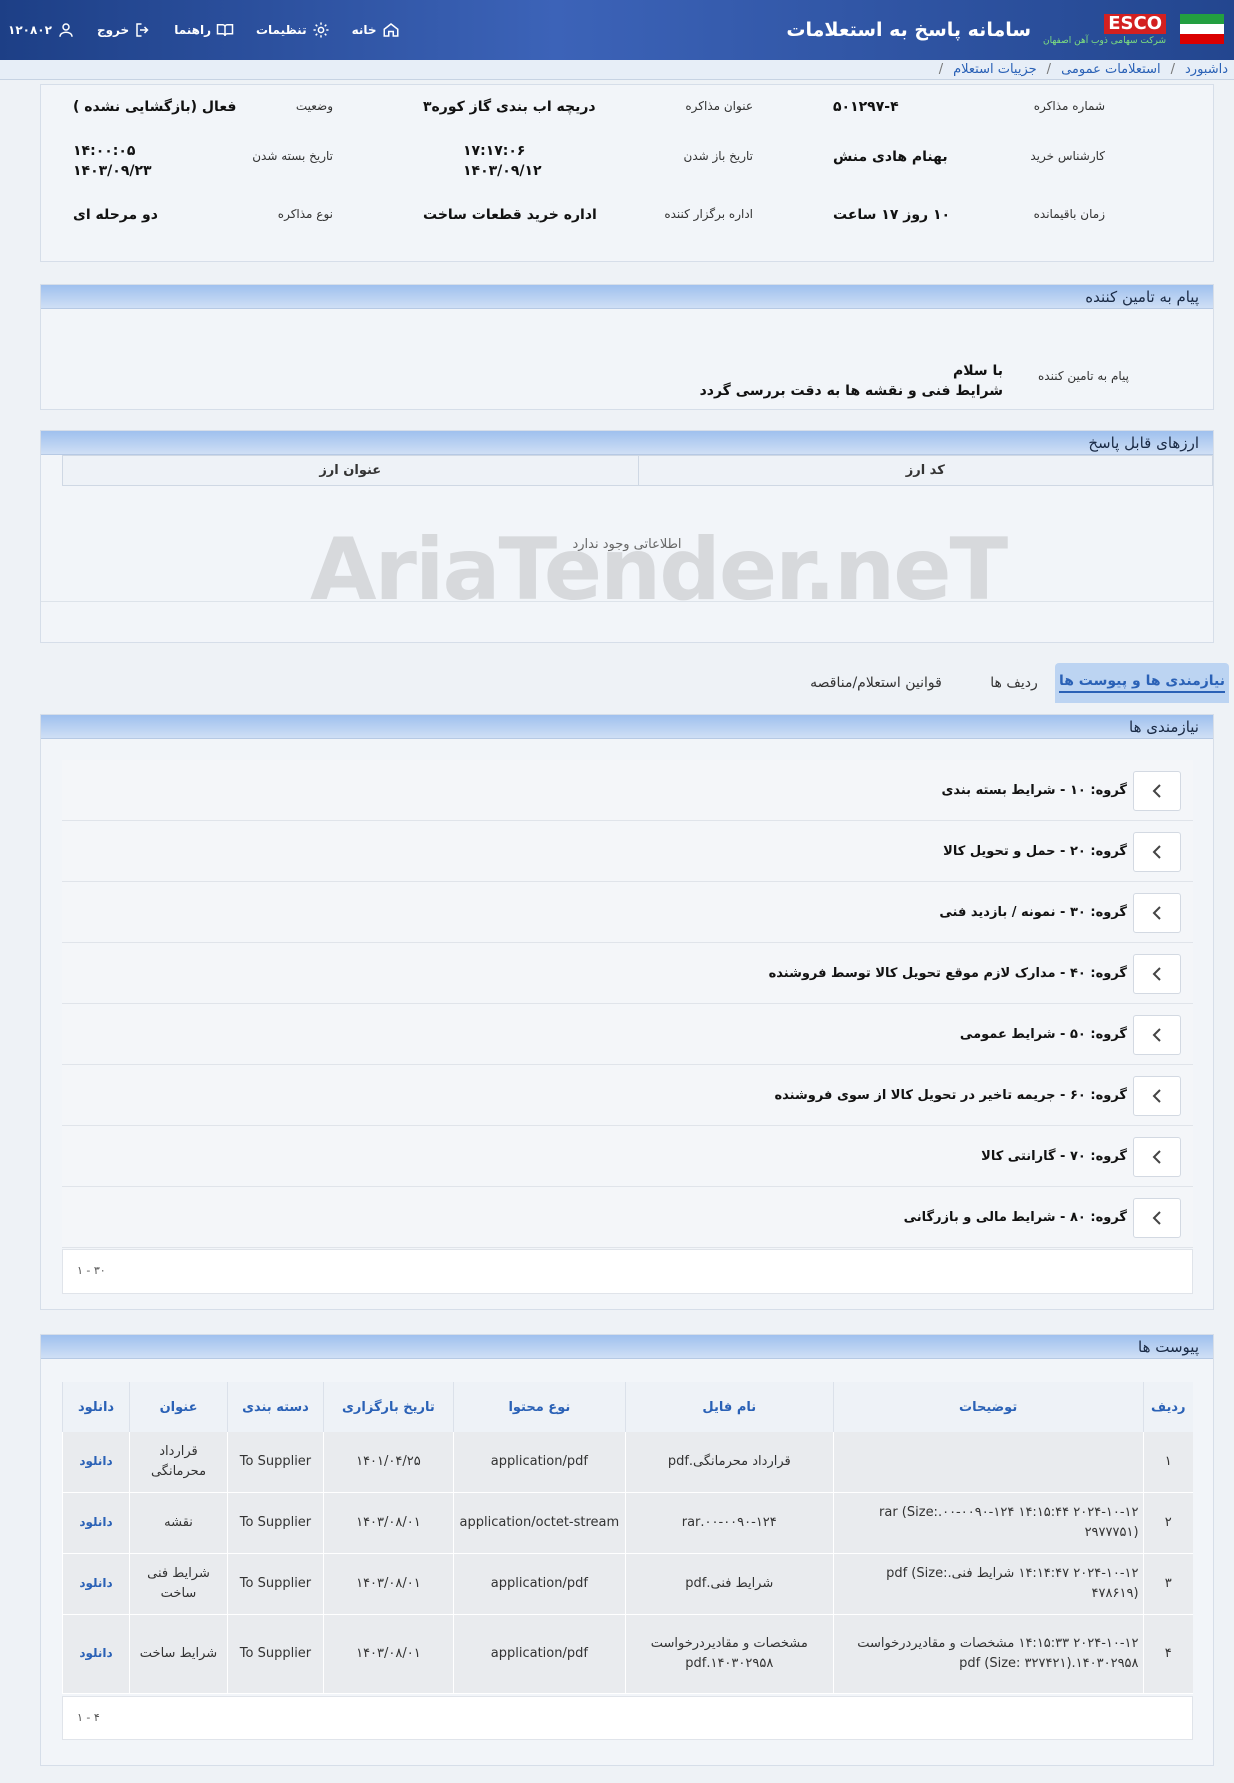  I want to click on home-link: خانه, so click(376, 30).